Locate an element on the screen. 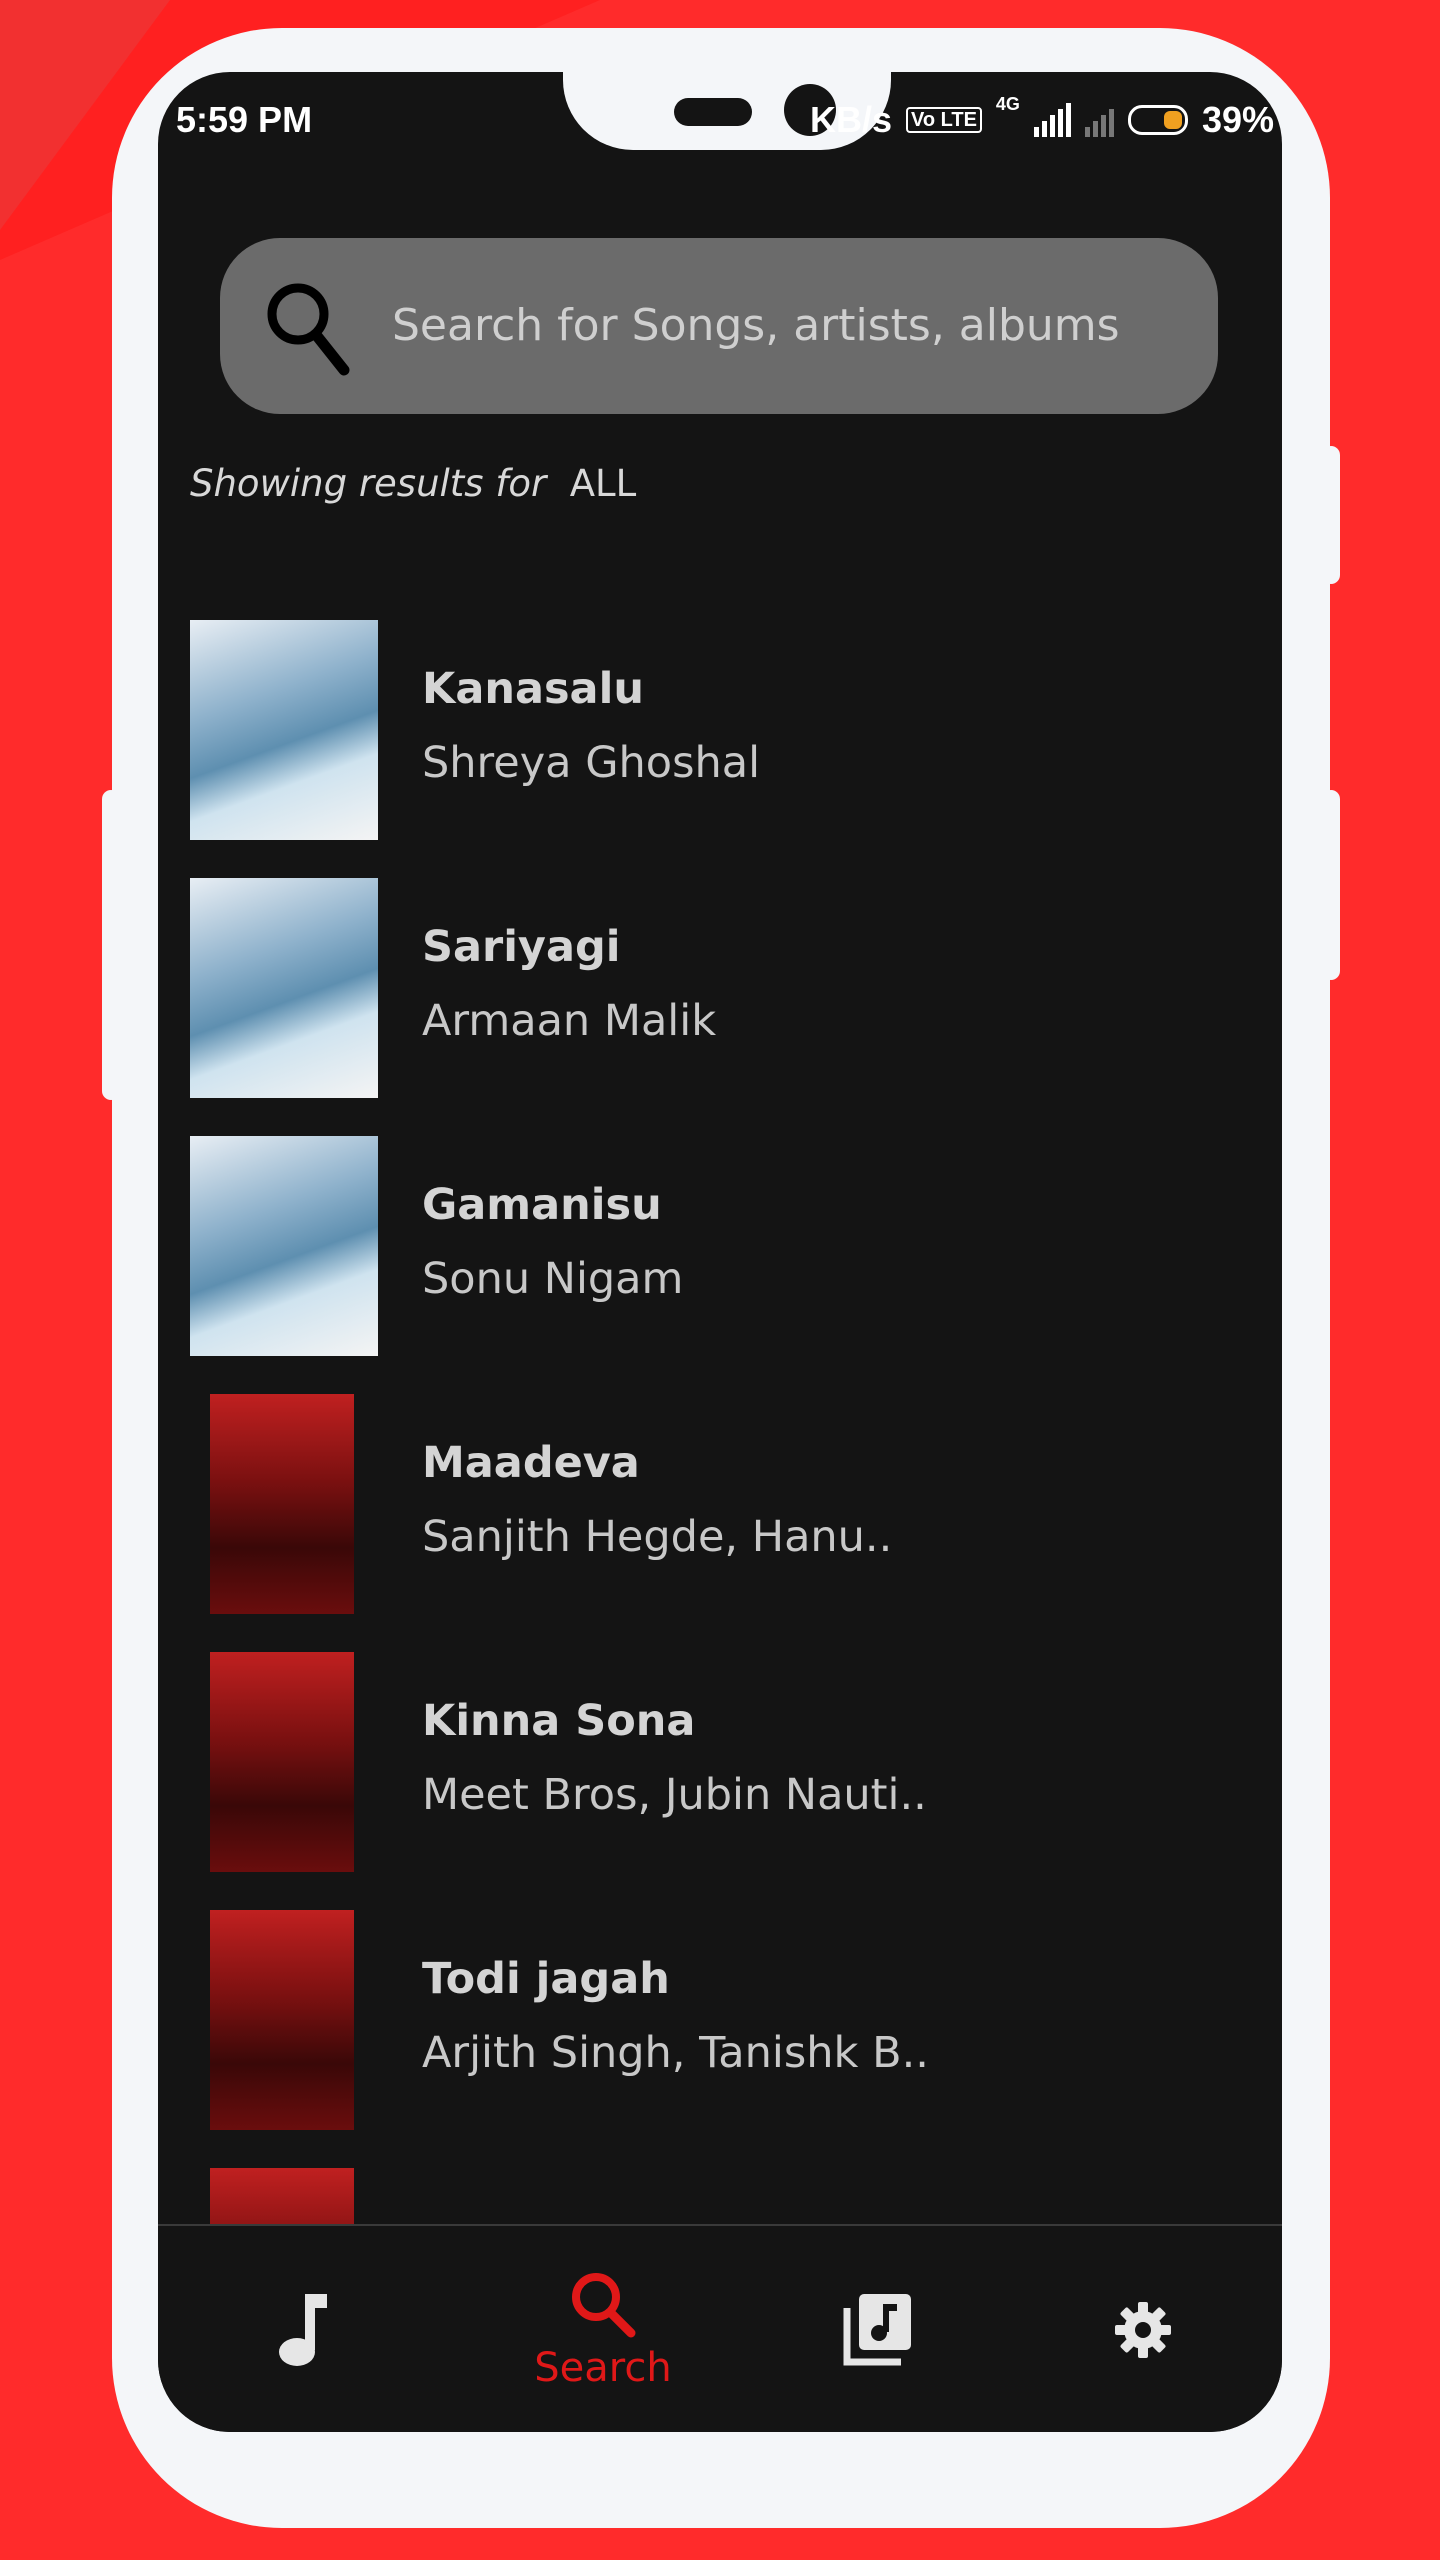  signal-icon is located at coordinates (1052, 120).